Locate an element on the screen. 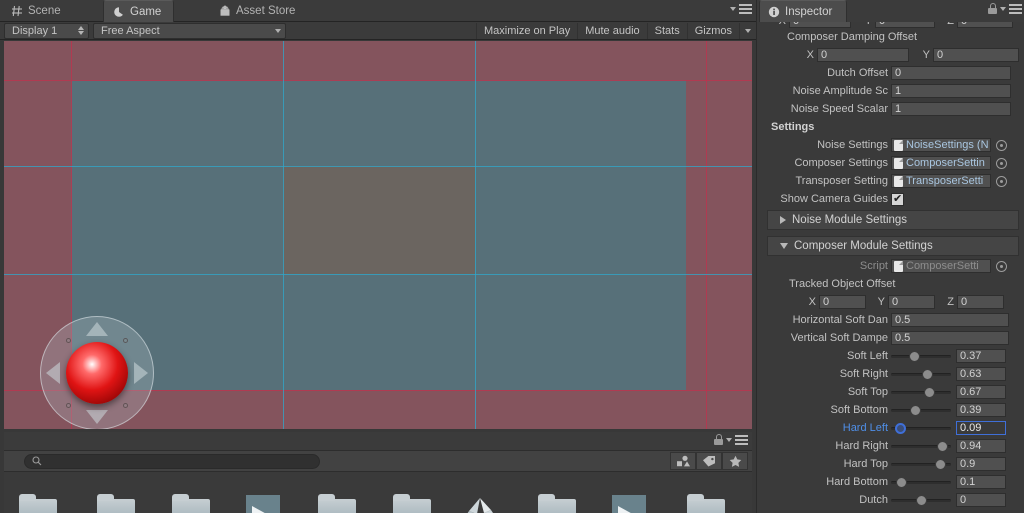 This screenshot has height=513, width=1024. noise-speed-row: Noise Speed Scalar 1 is located at coordinates (890, 109).